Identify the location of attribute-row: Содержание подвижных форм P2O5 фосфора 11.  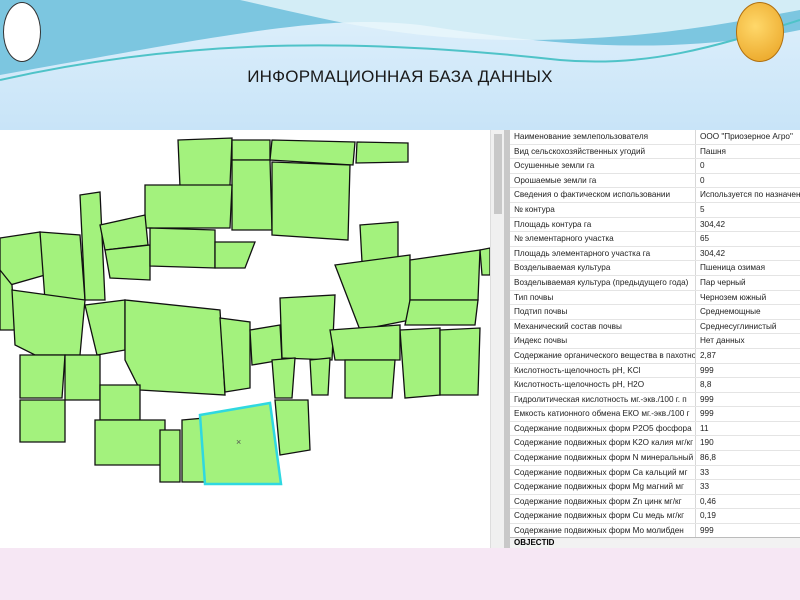
(655, 429).